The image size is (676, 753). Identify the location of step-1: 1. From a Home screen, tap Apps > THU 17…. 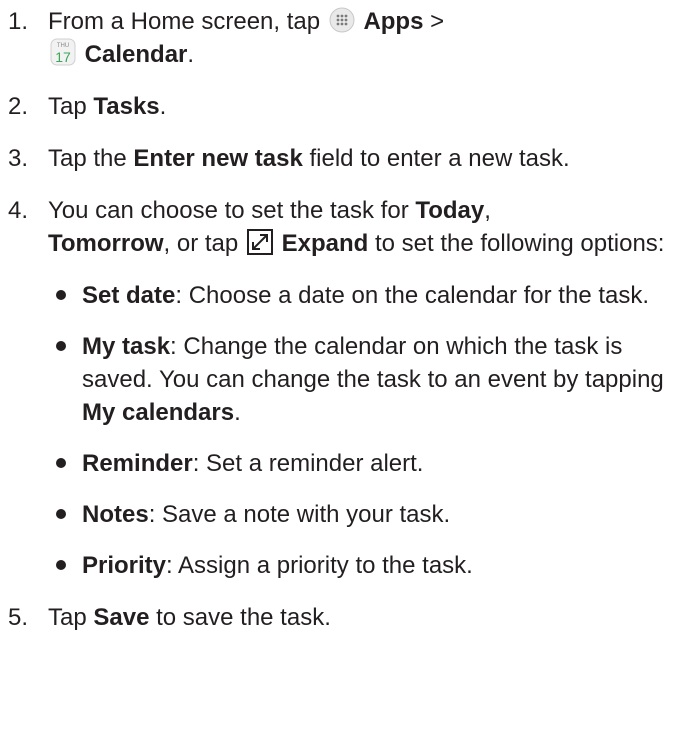
(338, 38).